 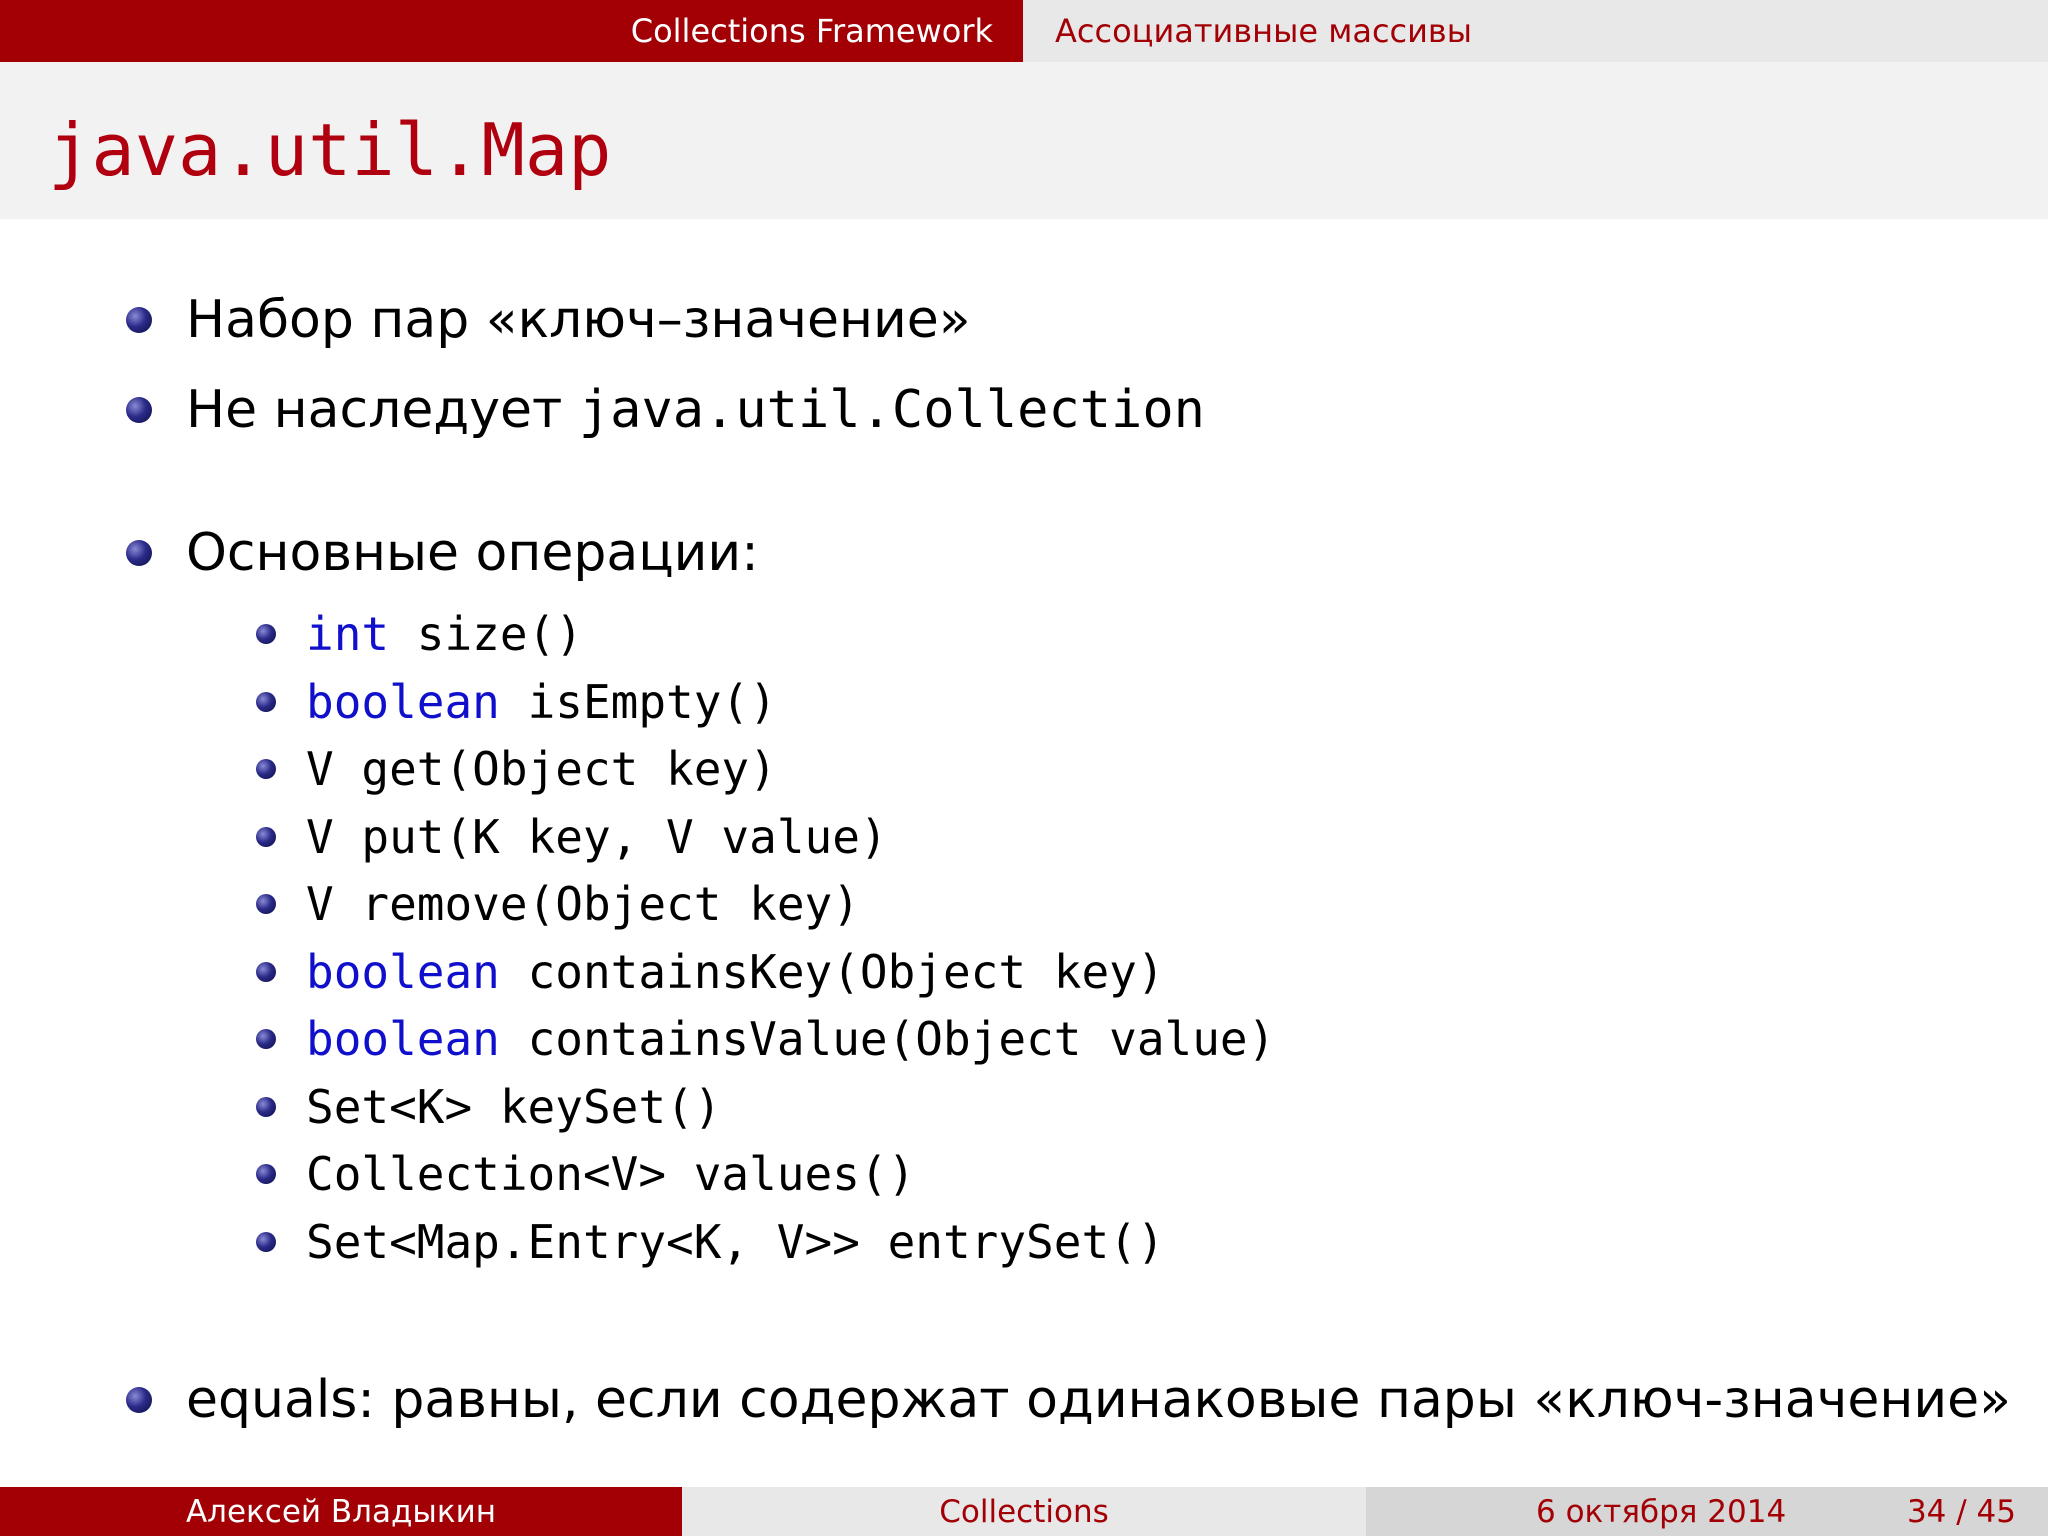 I want to click on bullet-item: Не наследует java.util.Collection, so click(x=665, y=410).